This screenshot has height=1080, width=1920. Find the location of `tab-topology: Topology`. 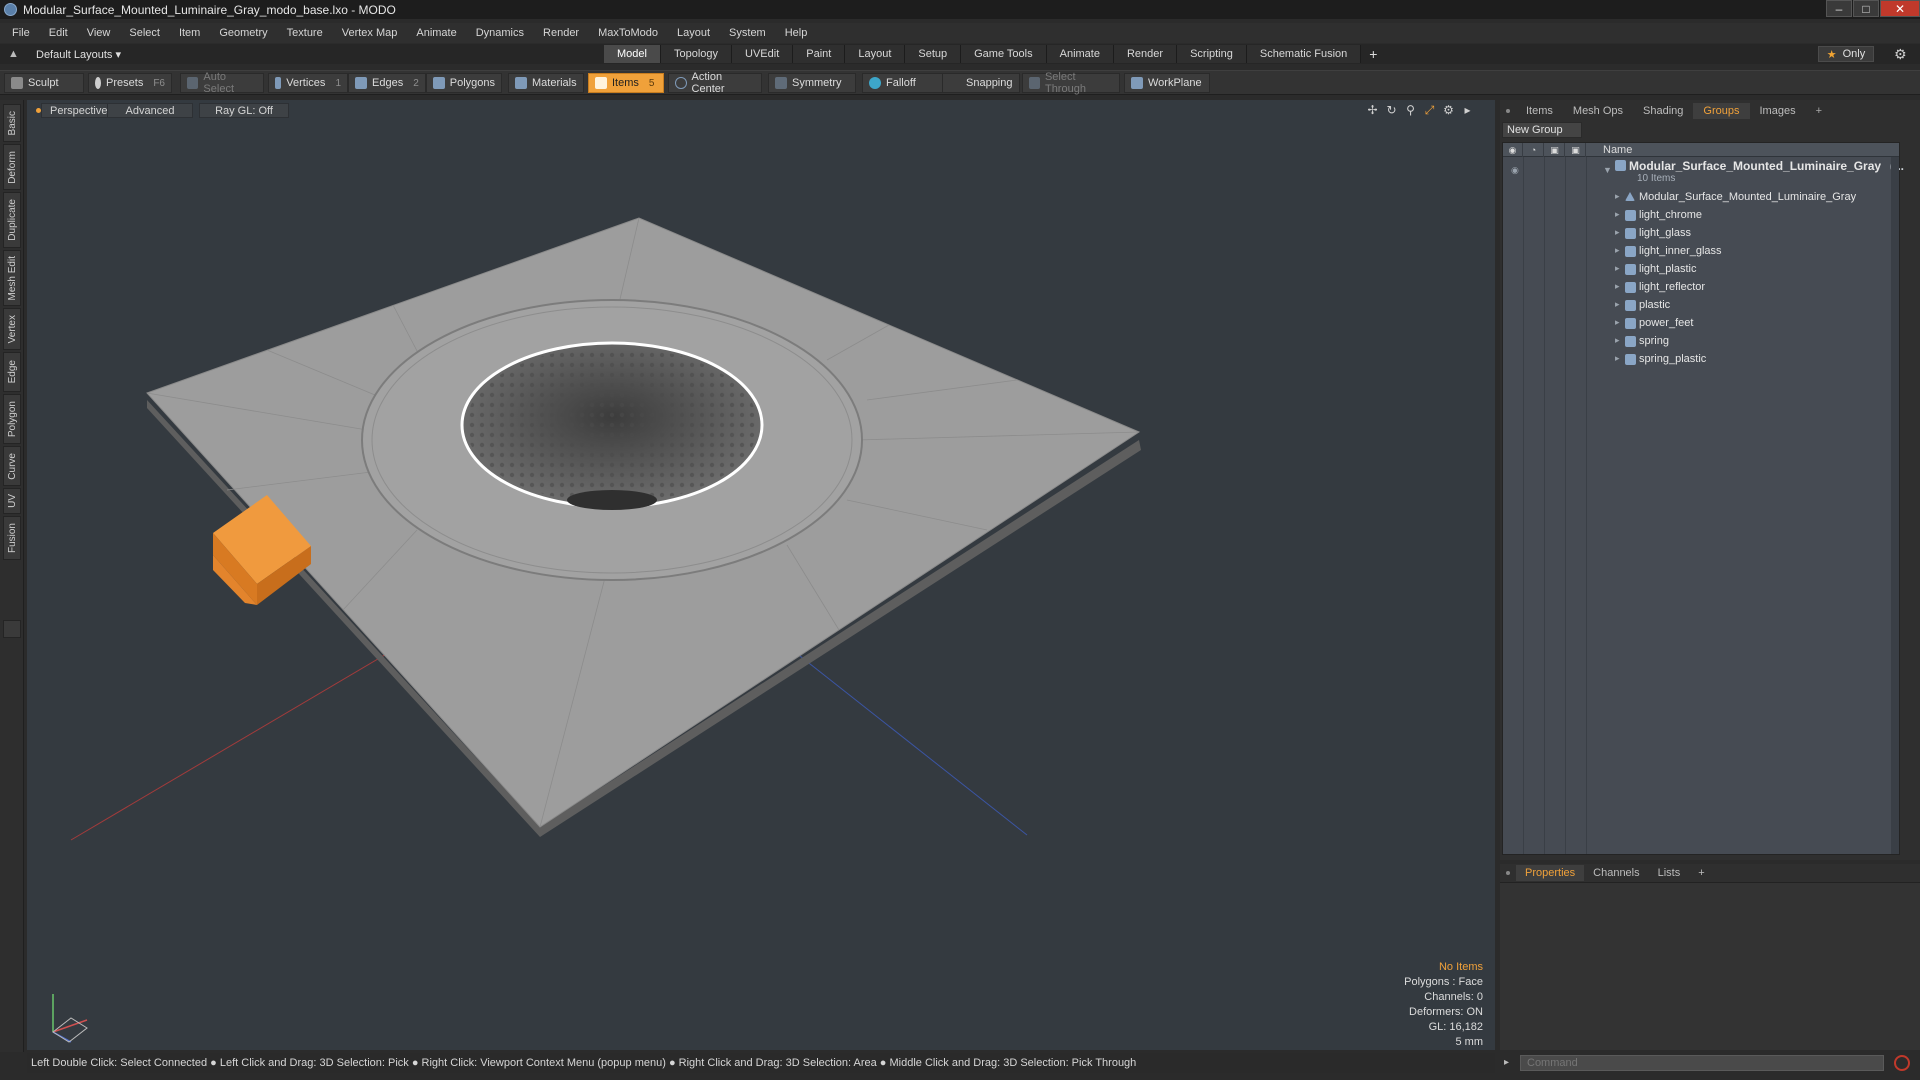

tab-topology: Topology is located at coordinates (696, 54).